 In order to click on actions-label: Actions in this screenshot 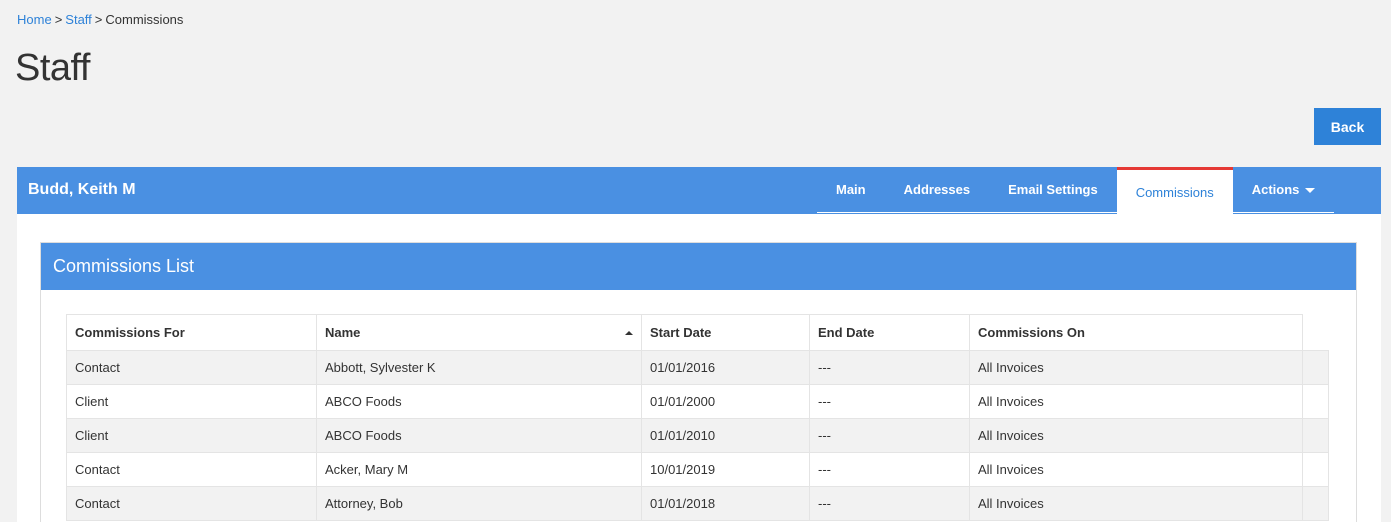, I will do `click(1275, 189)`.